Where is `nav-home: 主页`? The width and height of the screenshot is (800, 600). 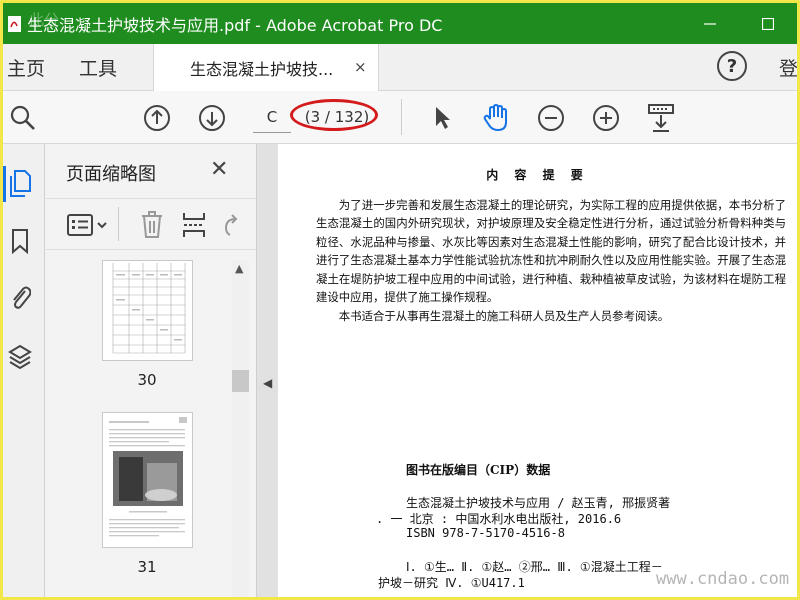
nav-home: 主页 is located at coordinates (26, 67).